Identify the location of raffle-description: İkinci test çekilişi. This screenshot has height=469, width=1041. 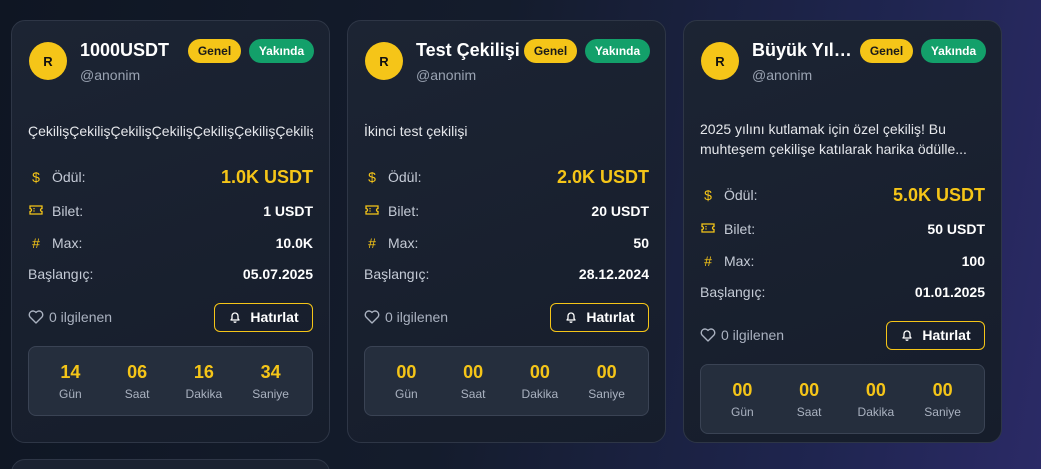
(416, 131).